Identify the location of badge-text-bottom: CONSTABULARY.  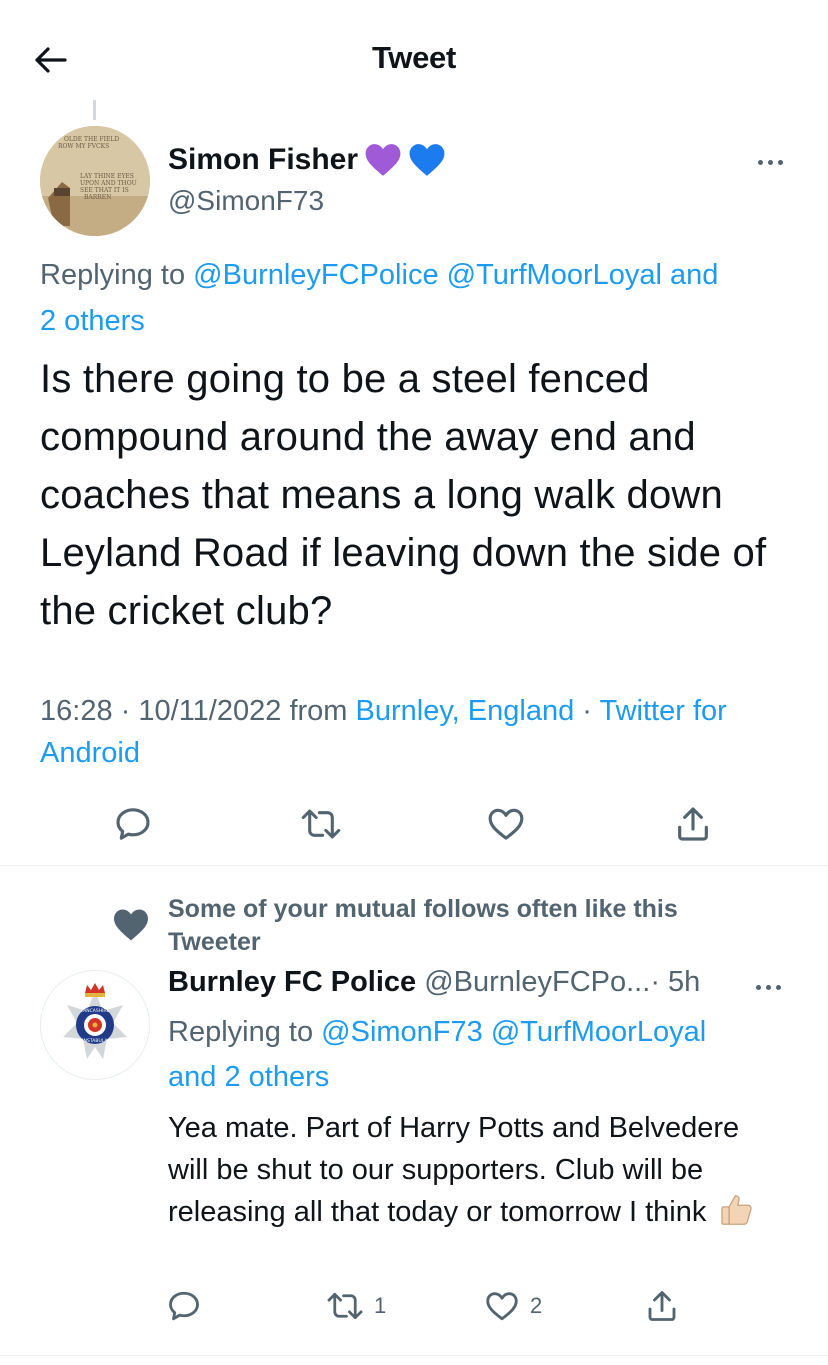
(95, 1041).